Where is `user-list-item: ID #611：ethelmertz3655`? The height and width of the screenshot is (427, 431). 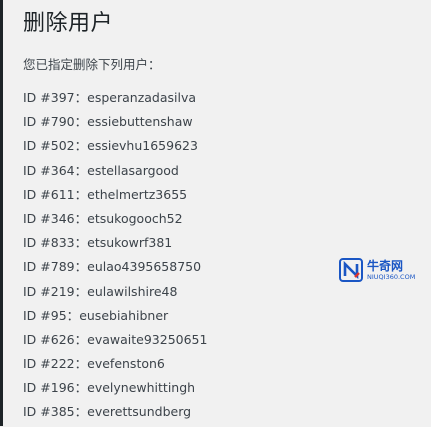
user-list-item: ID #611：ethelmertz3655 is located at coordinates (115, 197).